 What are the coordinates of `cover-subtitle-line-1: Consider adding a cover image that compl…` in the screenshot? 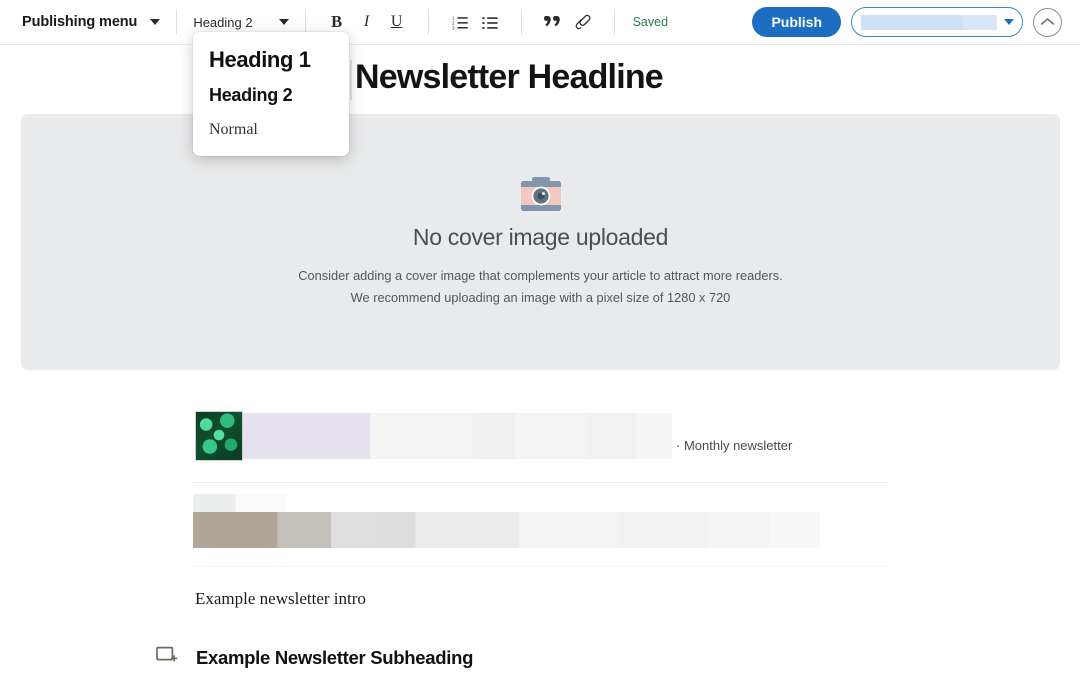 It's located at (540, 275).